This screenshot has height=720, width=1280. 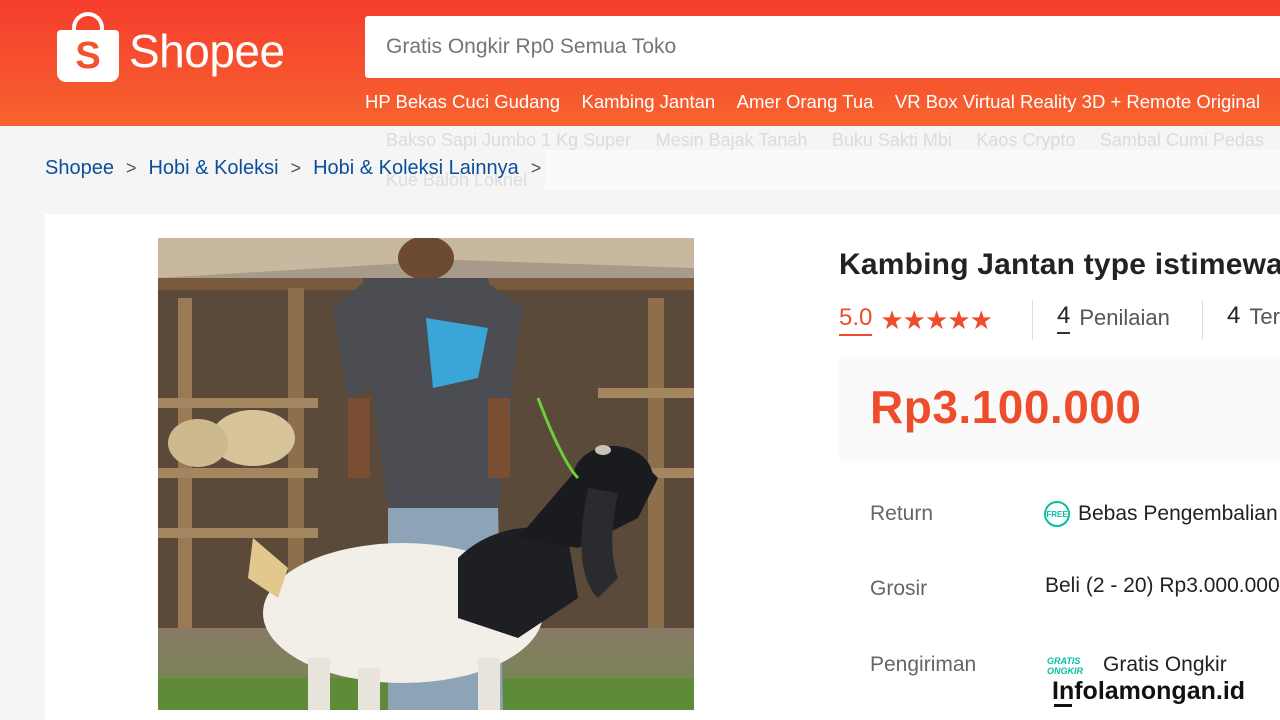 I want to click on shipping-value: Gratis Ongkir, so click(x=1165, y=665).